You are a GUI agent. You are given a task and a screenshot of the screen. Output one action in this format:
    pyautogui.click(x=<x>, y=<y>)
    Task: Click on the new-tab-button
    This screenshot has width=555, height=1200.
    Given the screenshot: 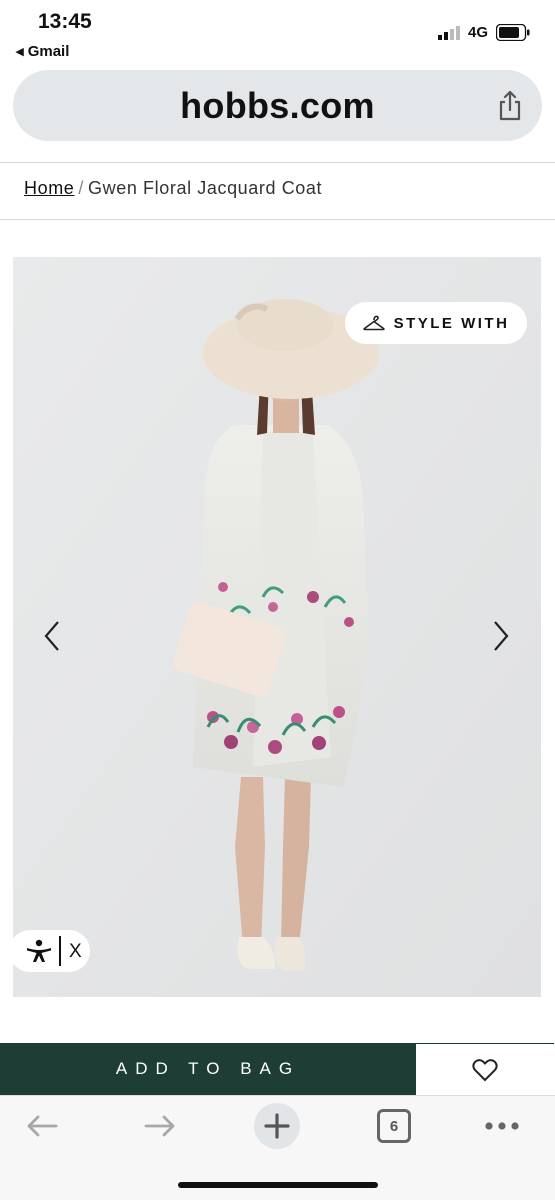 What is the action you would take?
    pyautogui.click(x=277, y=1126)
    